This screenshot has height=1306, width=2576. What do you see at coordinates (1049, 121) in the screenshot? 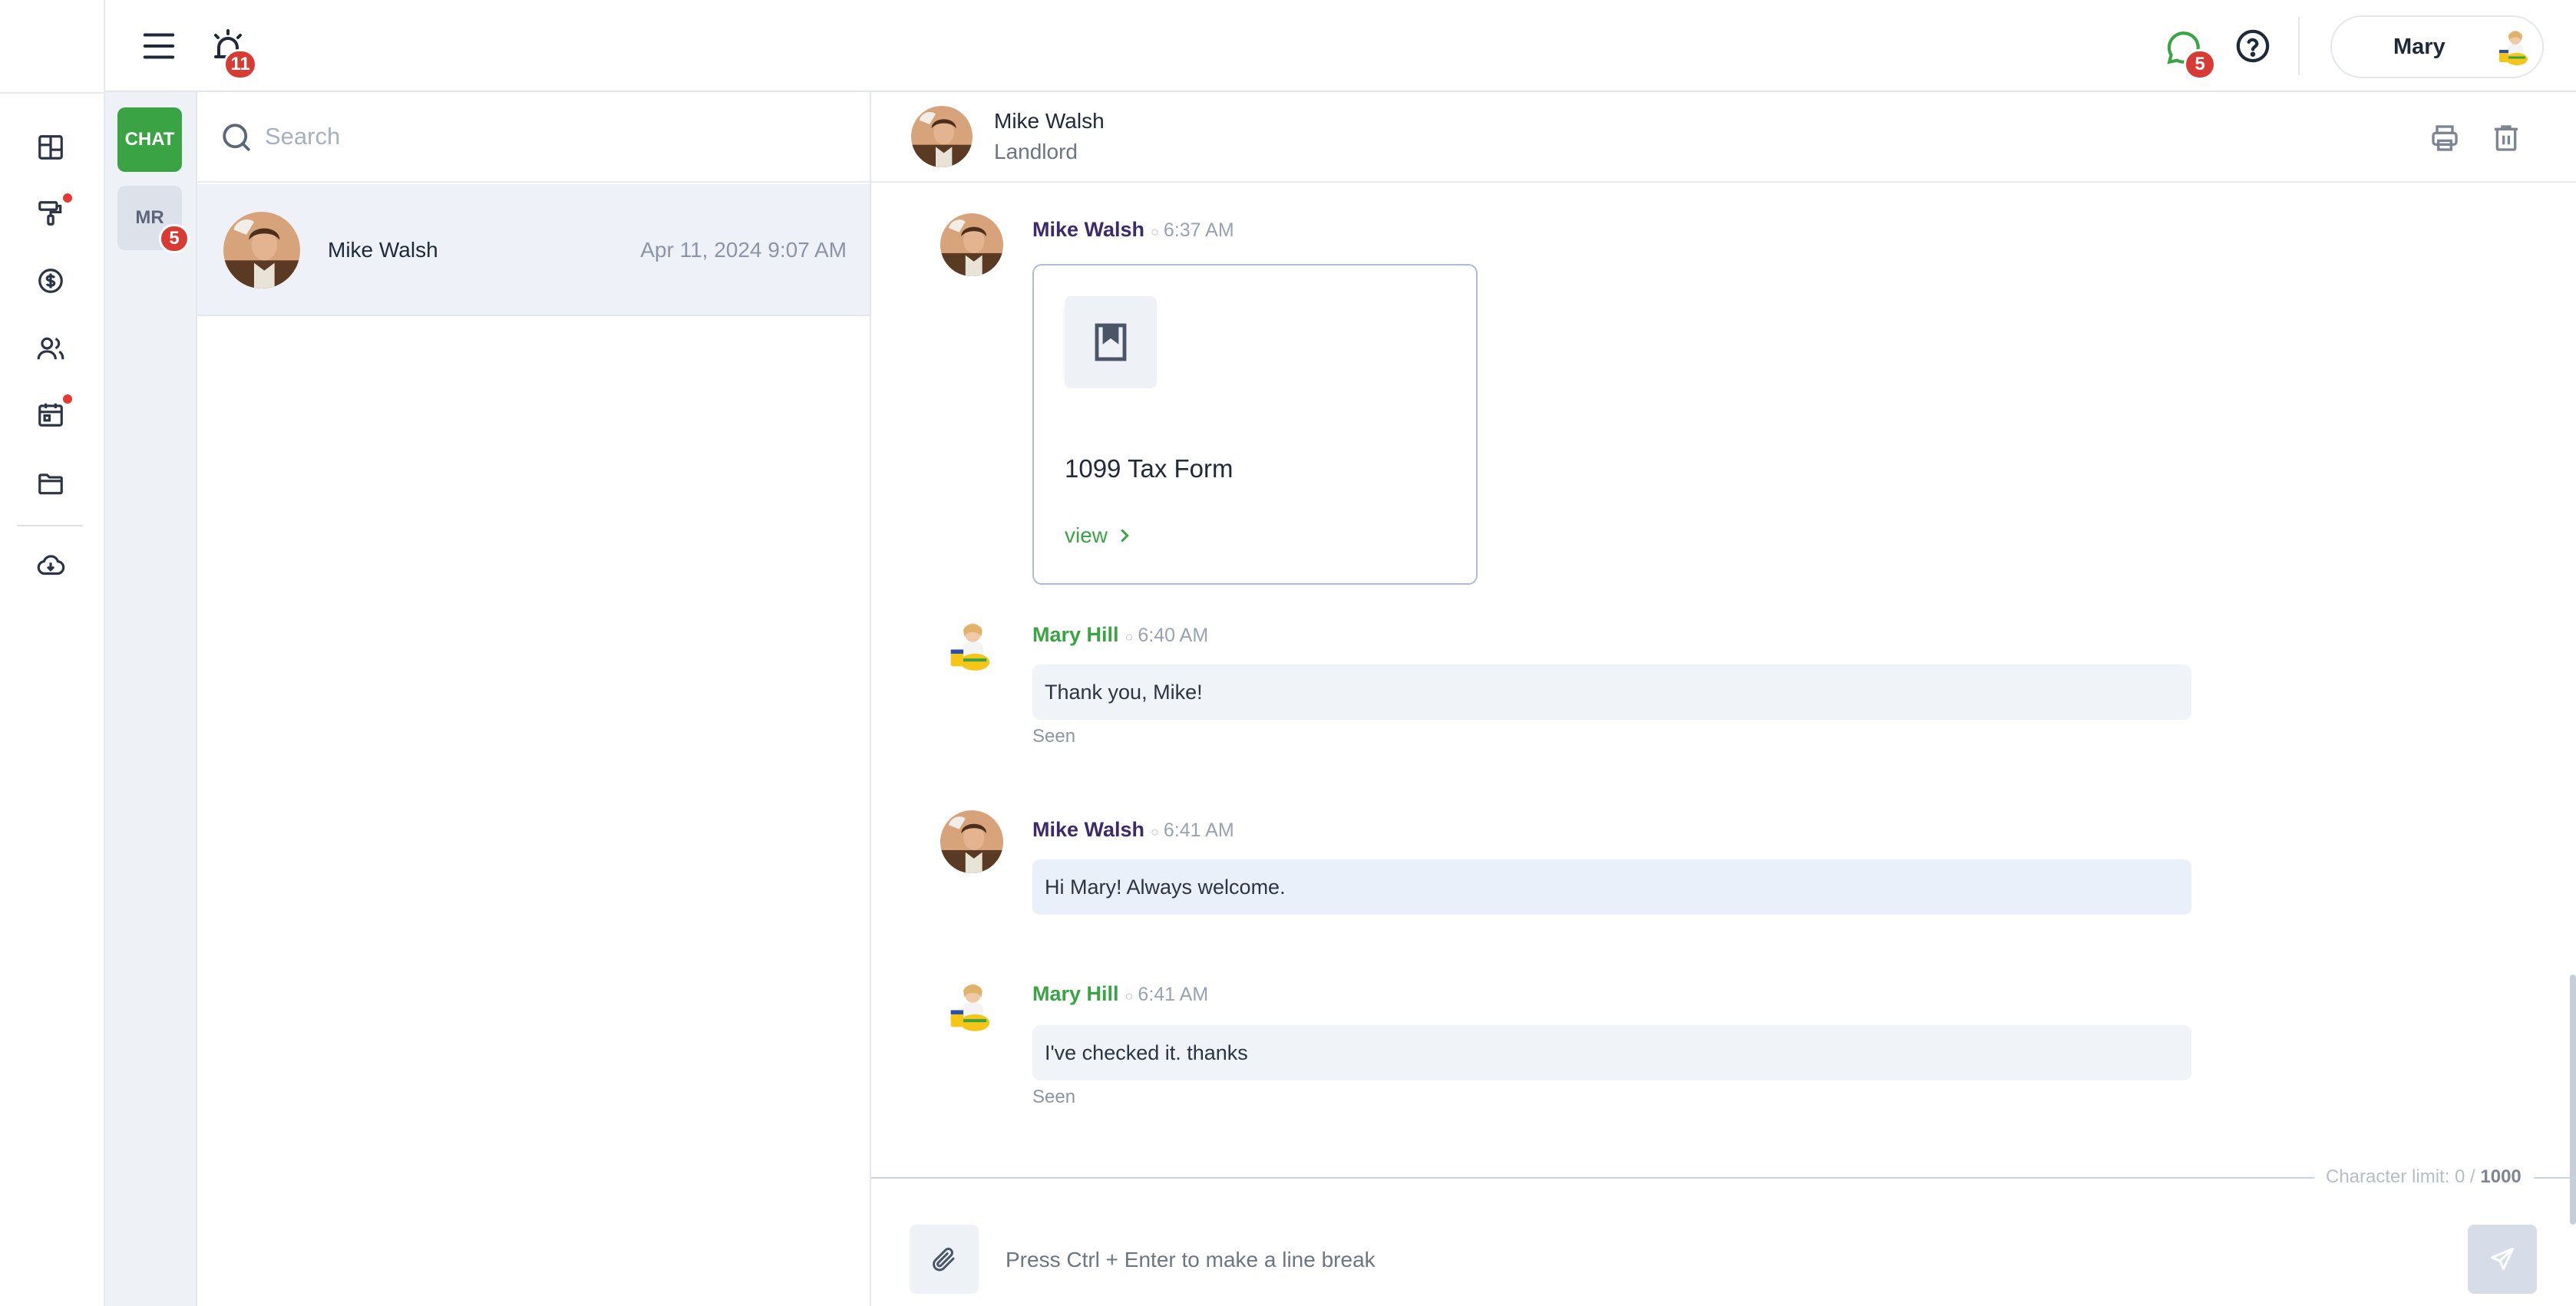
I see `chat-contact-name: Mike Walsh` at bounding box center [1049, 121].